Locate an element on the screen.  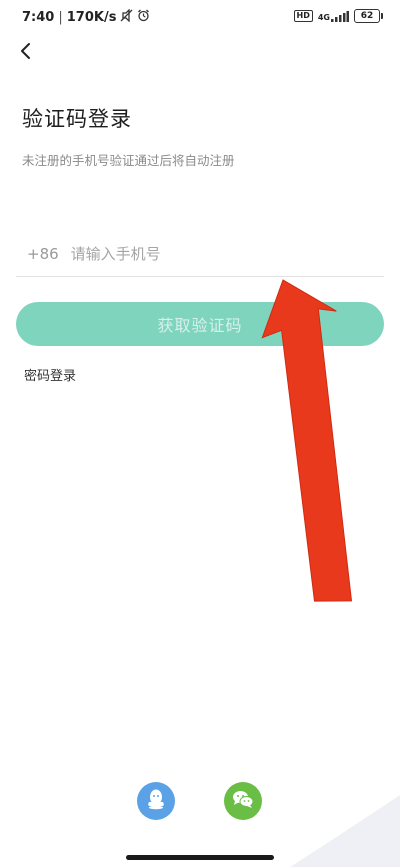
back-button is located at coordinates (25, 53).